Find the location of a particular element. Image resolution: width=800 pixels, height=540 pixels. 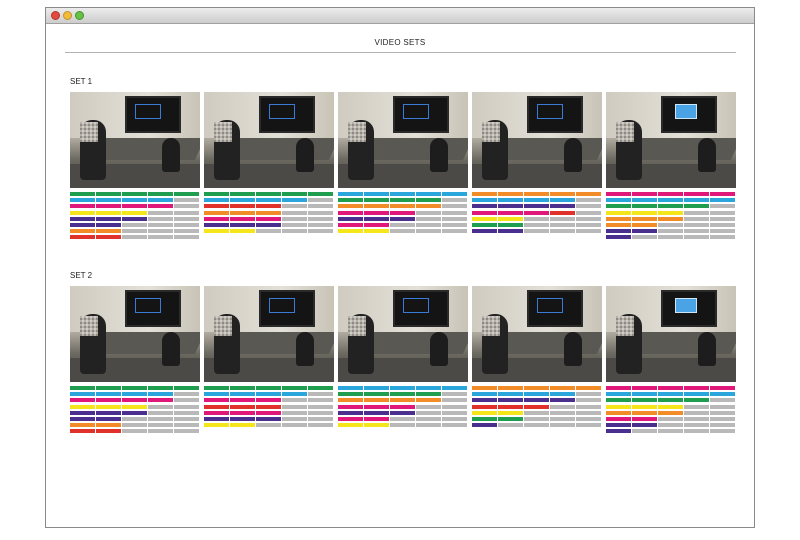

set-label: SET 1 is located at coordinates (81, 81).